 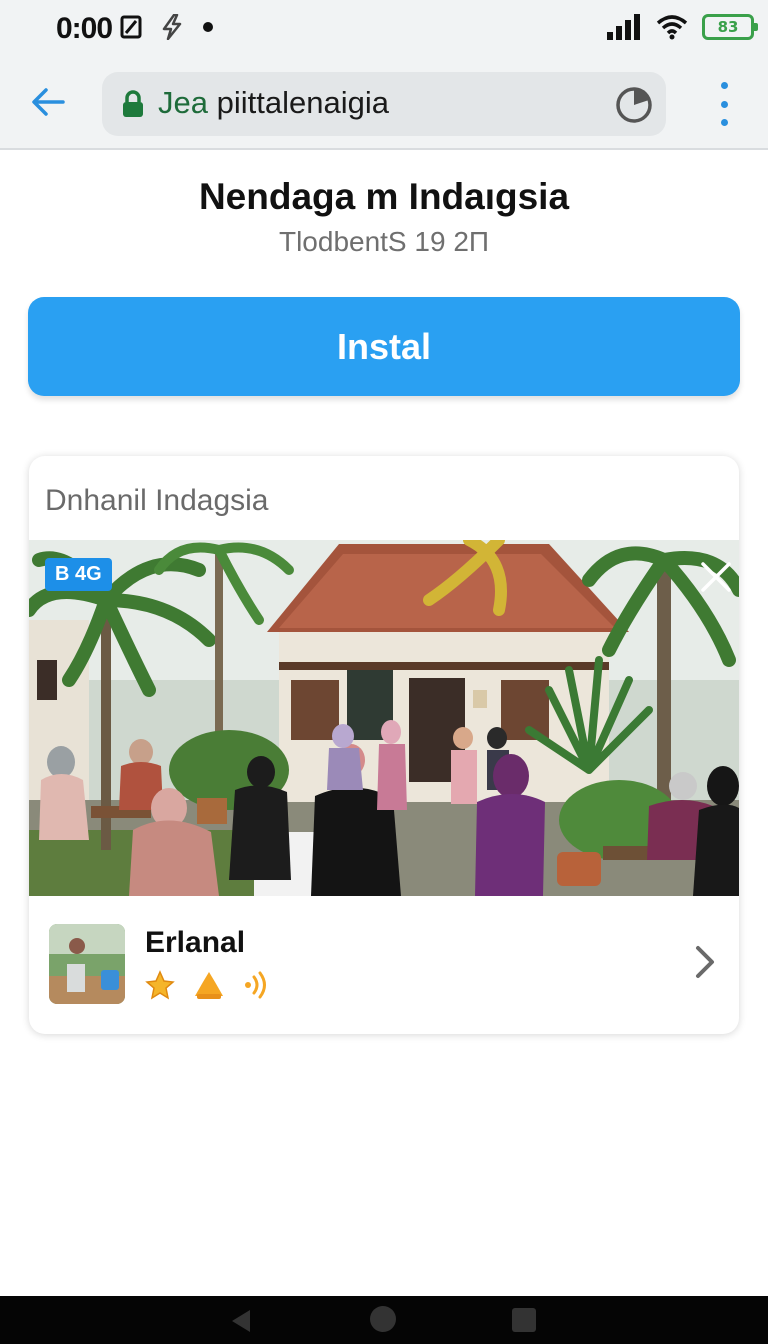 What do you see at coordinates (241, 1321) in the screenshot?
I see `nav-back-icon` at bounding box center [241, 1321].